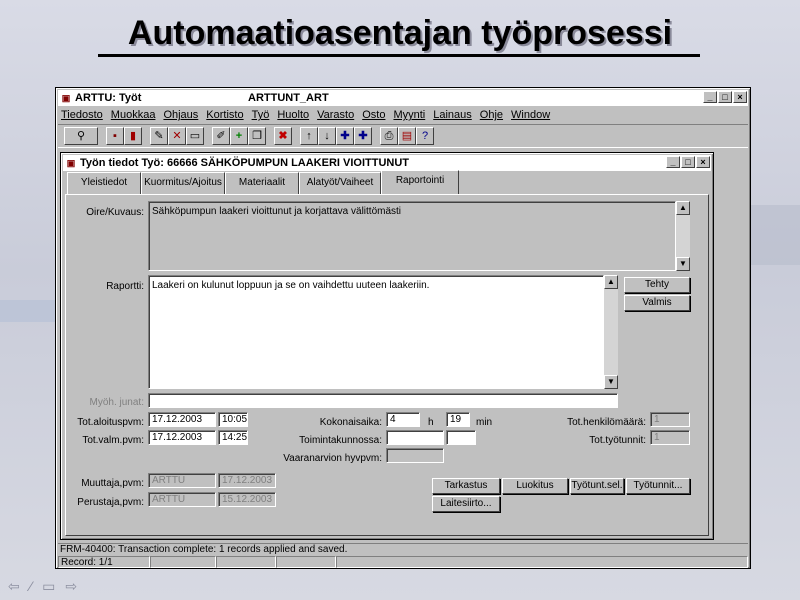  I want to click on valmis-button: Valmis, so click(657, 303).